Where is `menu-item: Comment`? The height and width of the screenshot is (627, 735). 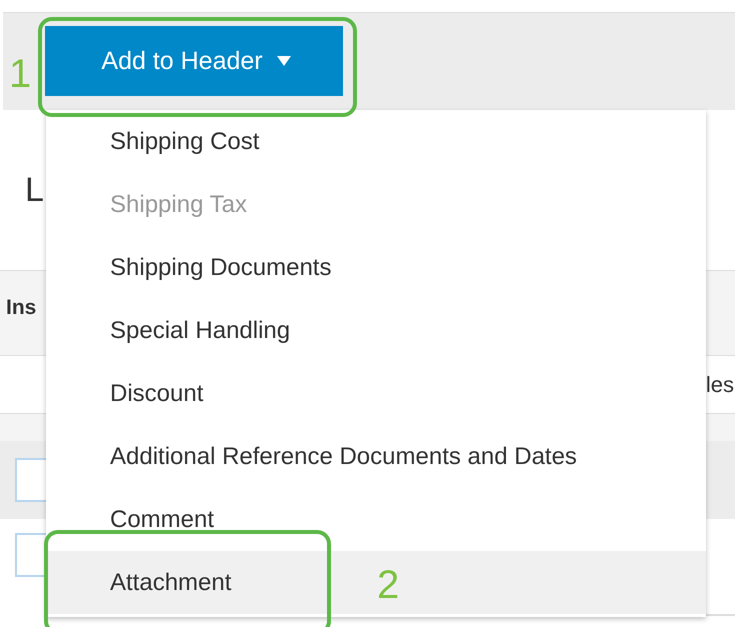
menu-item: Comment is located at coordinates (376, 519).